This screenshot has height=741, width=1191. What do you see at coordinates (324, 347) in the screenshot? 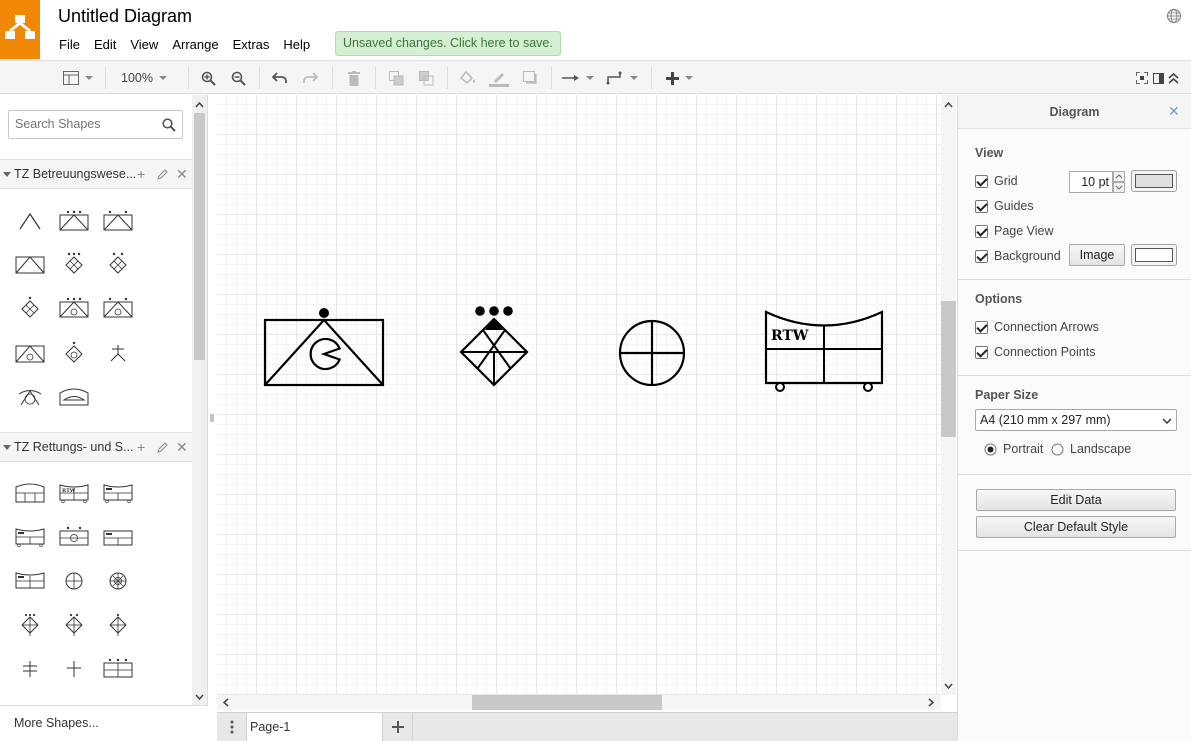
I see `canvas-shape-betreuung` at bounding box center [324, 347].